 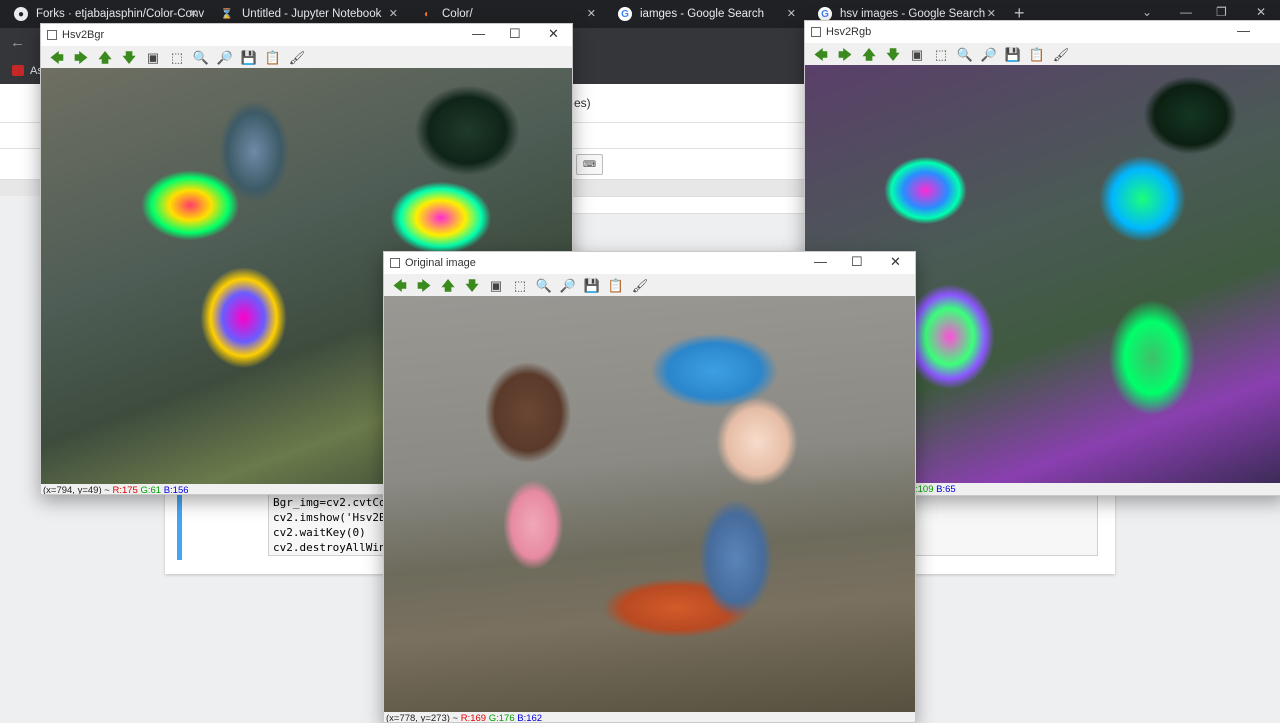 I want to click on window-titlebar: Original image — ☐ ✕, so click(x=649, y=263).